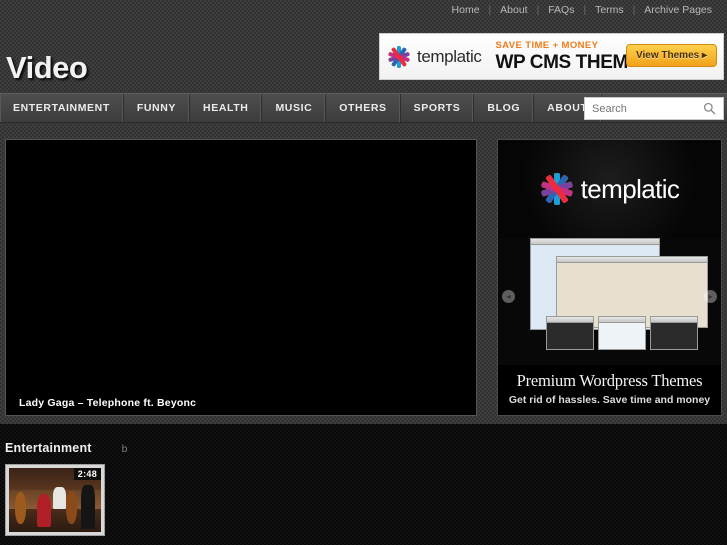 This screenshot has width=727, height=545. I want to click on banner-copy: SAVE TIME + MONEY WP CMS THEM, so click(561, 56).